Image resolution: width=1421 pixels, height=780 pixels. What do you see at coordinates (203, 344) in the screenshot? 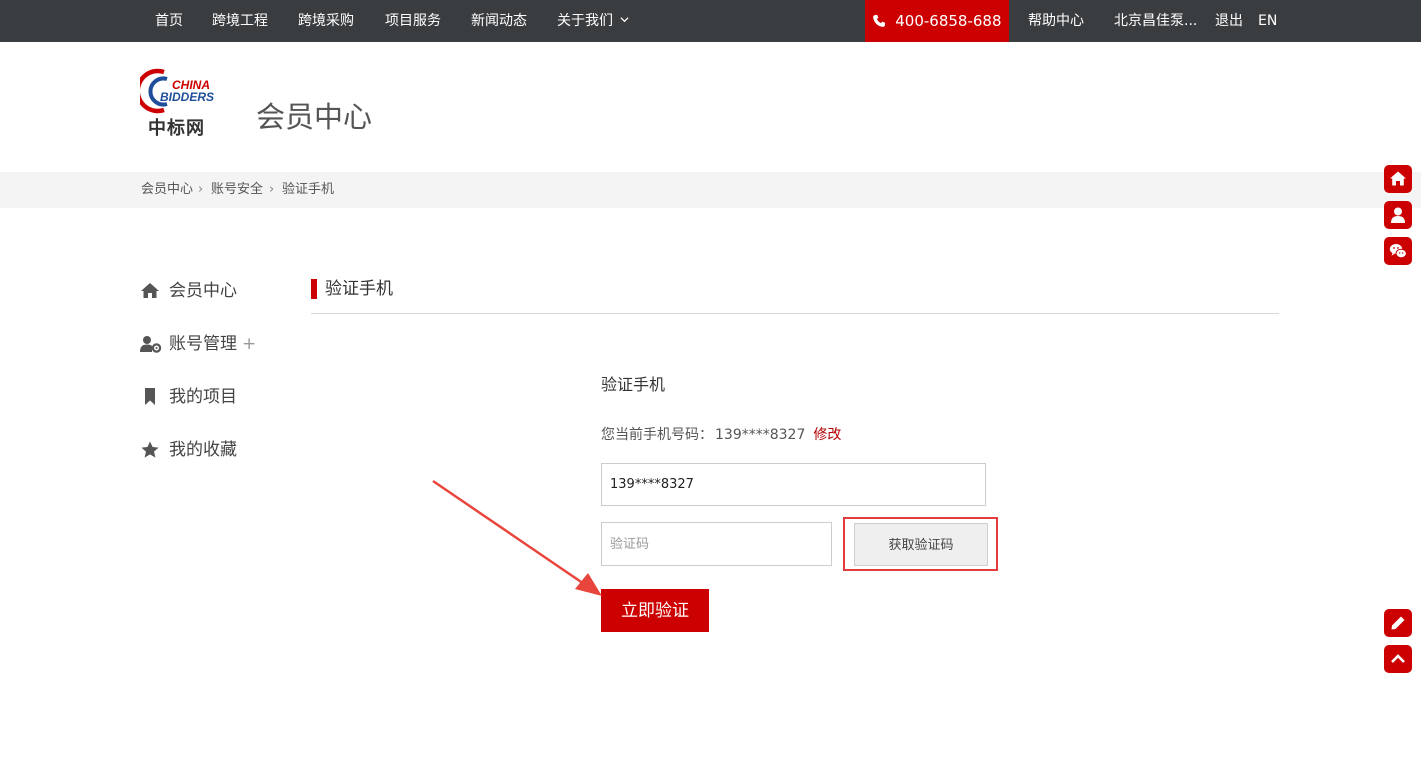
I see `sidebar-item-label: 账号管理` at bounding box center [203, 344].